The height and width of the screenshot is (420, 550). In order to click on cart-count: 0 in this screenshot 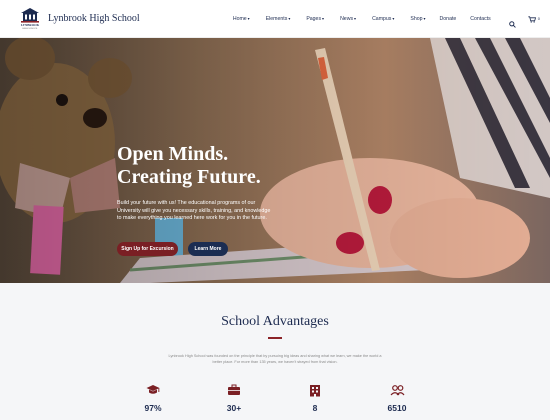, I will do `click(538, 18)`.